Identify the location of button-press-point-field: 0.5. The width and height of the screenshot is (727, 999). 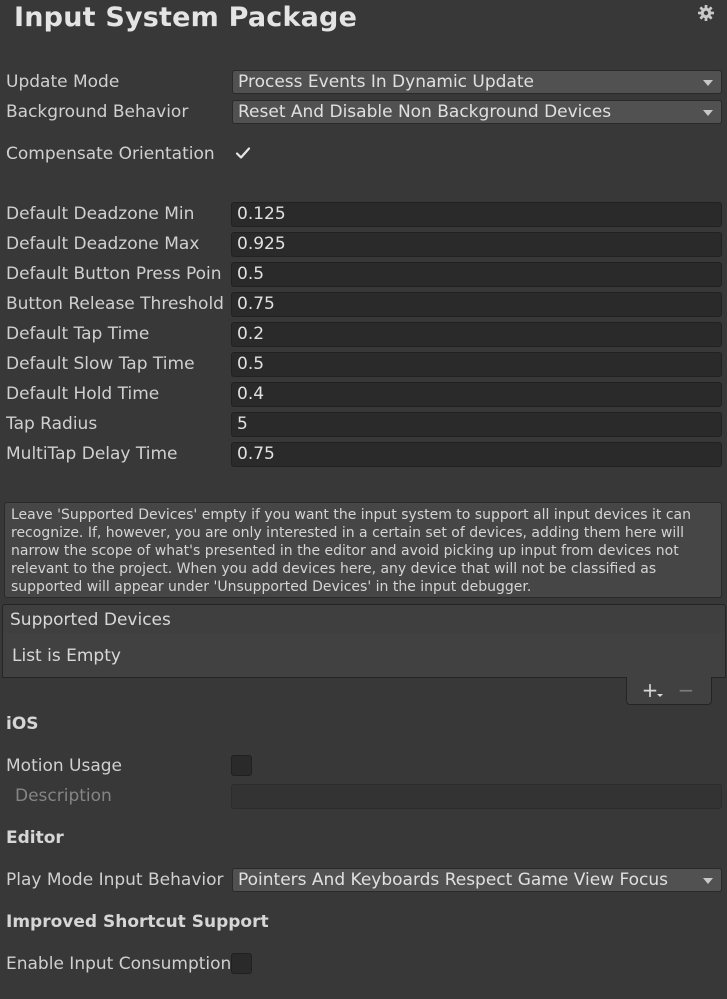
(476, 274).